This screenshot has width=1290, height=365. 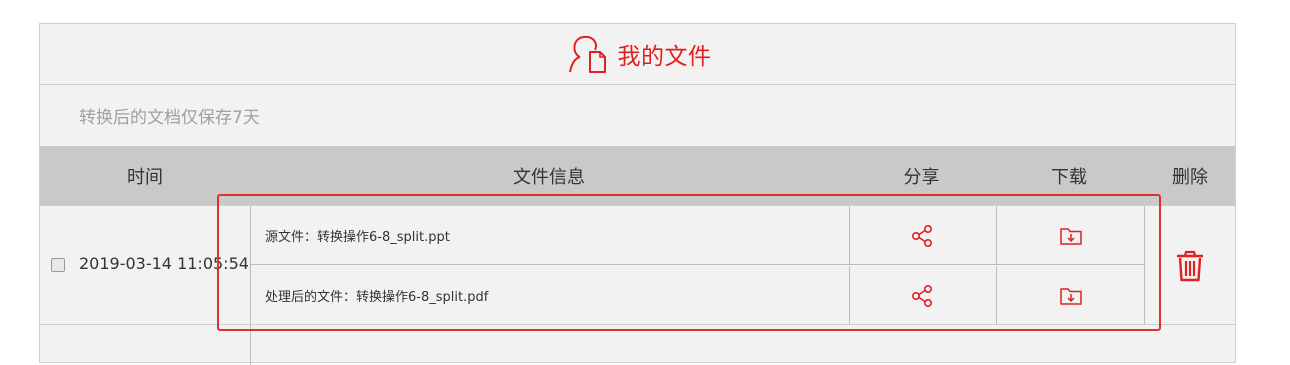 I want to click on share-processed-button, so click(x=922, y=295).